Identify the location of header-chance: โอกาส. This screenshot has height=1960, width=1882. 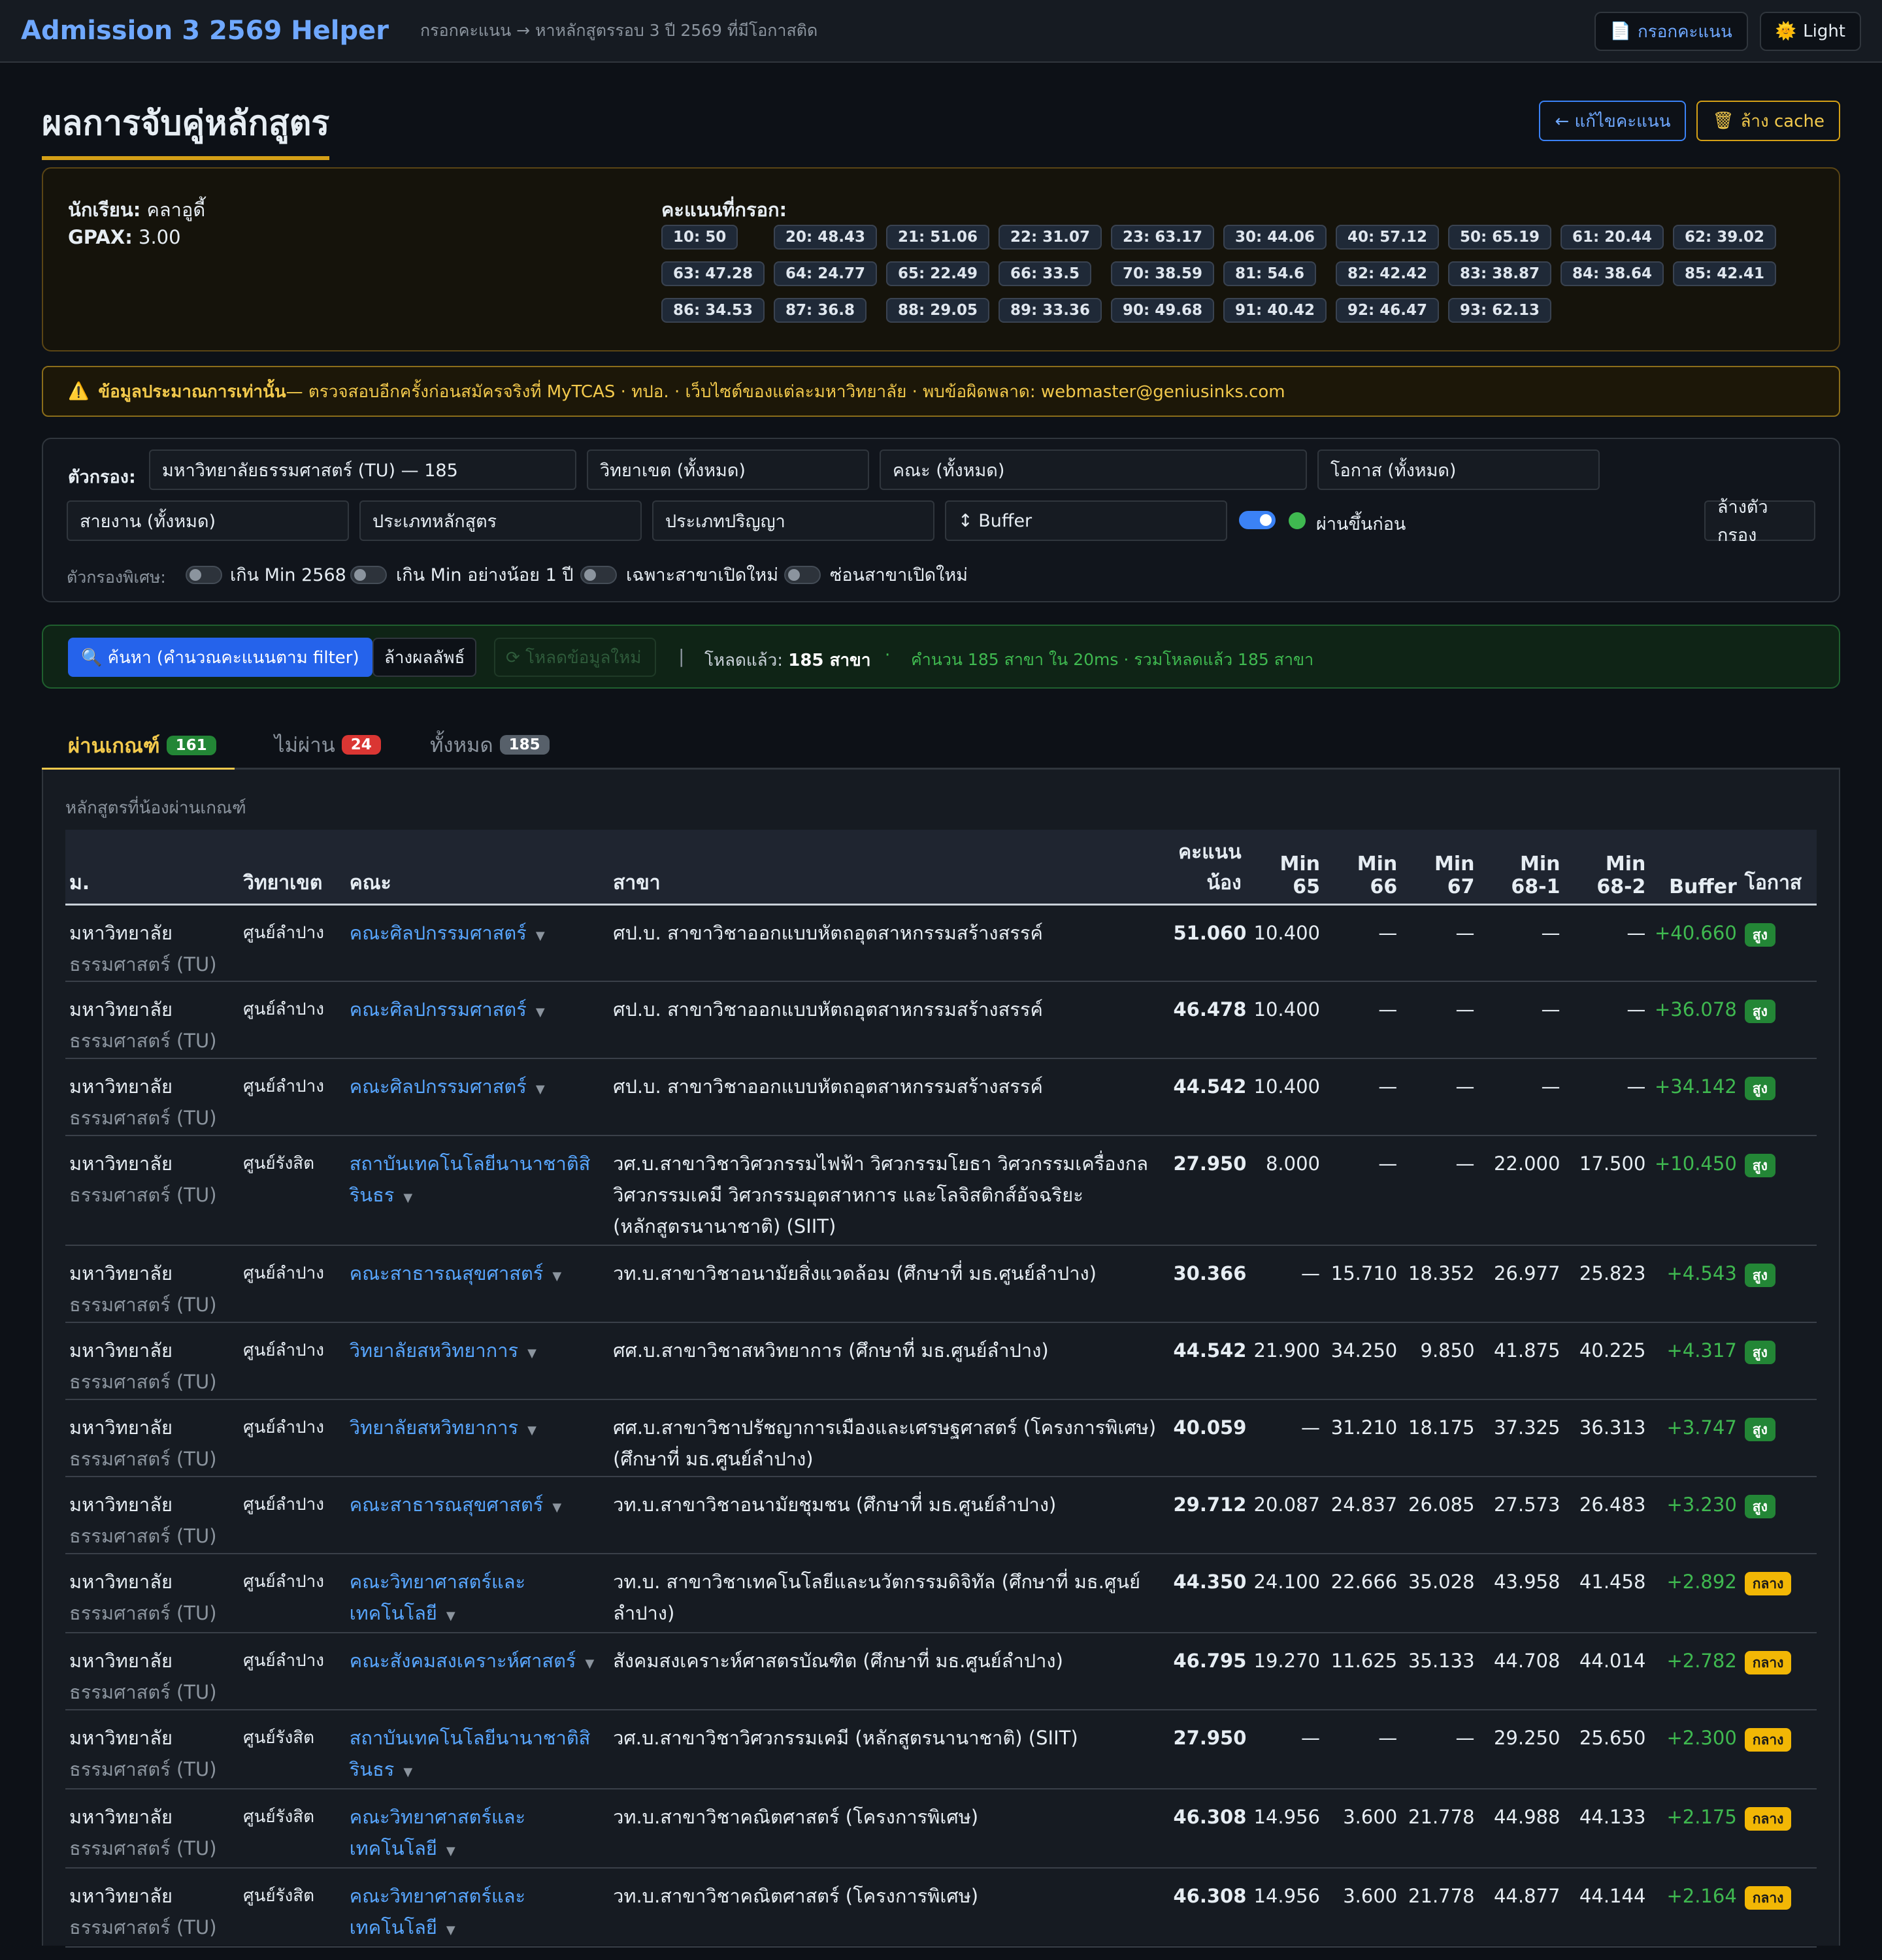
(1778, 868).